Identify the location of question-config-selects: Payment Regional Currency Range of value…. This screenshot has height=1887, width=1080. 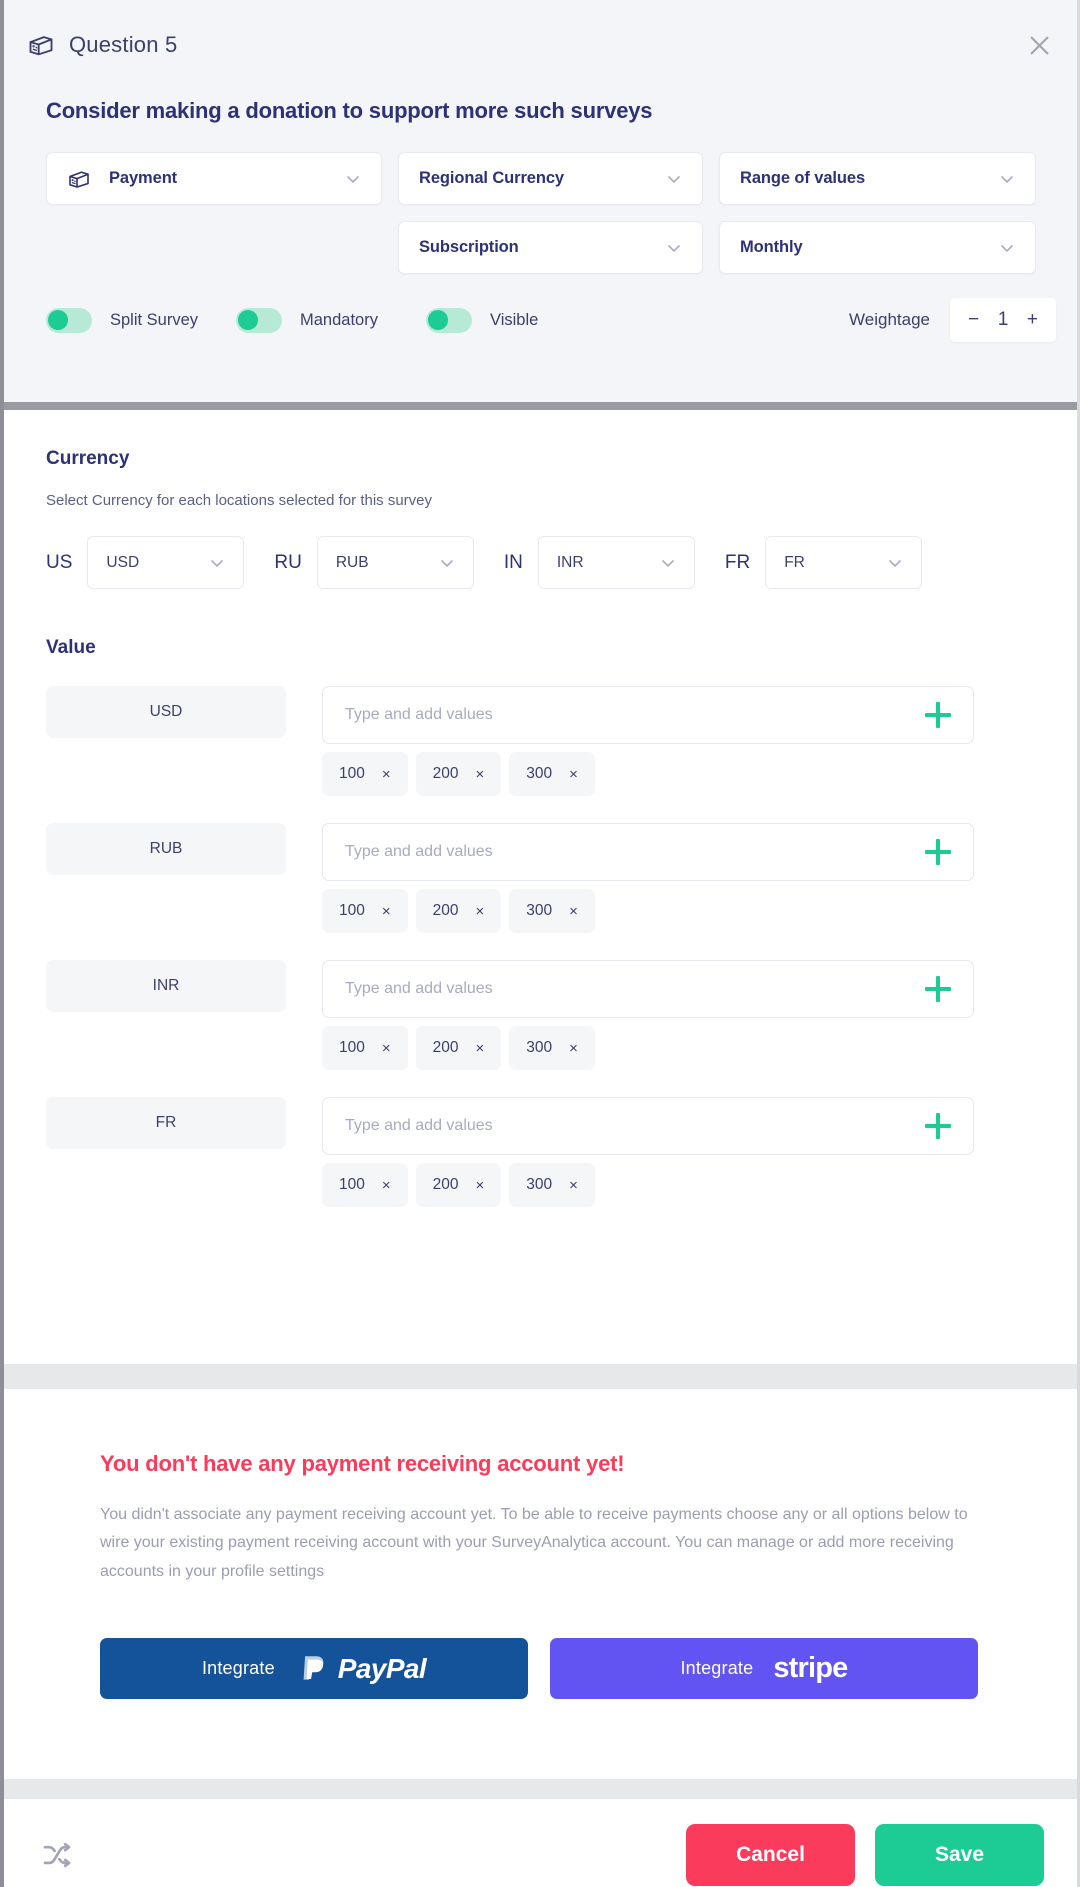
(540, 213).